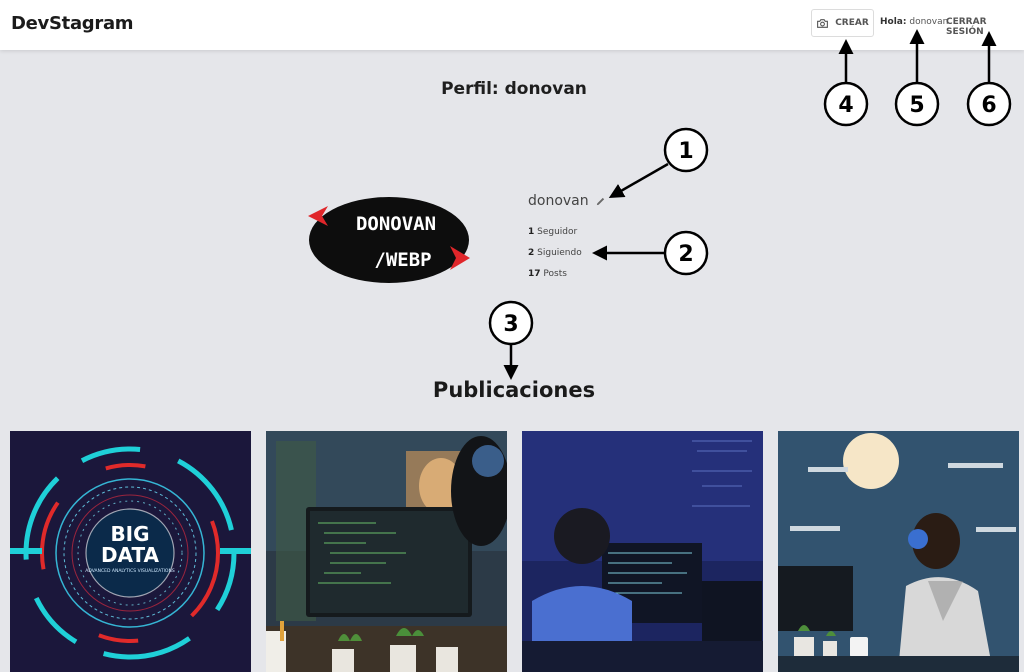 The width and height of the screenshot is (1024, 672). I want to click on profile-username: donovan, so click(567, 201).